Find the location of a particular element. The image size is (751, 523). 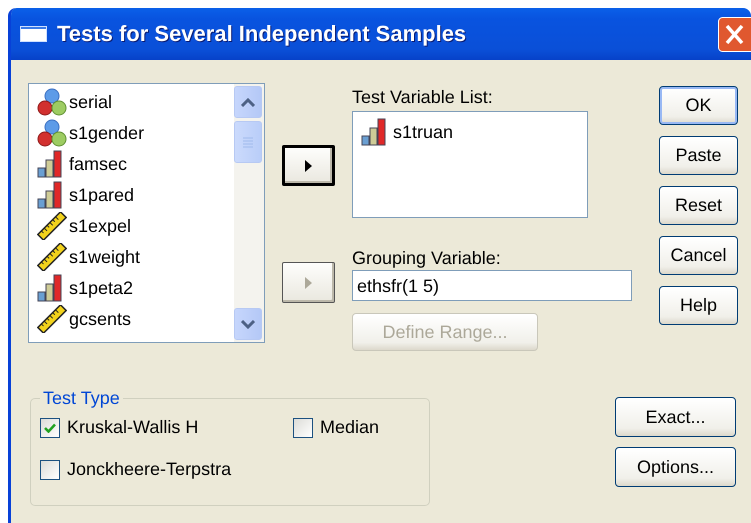

field-label: Test Variable List: is located at coordinates (422, 97).